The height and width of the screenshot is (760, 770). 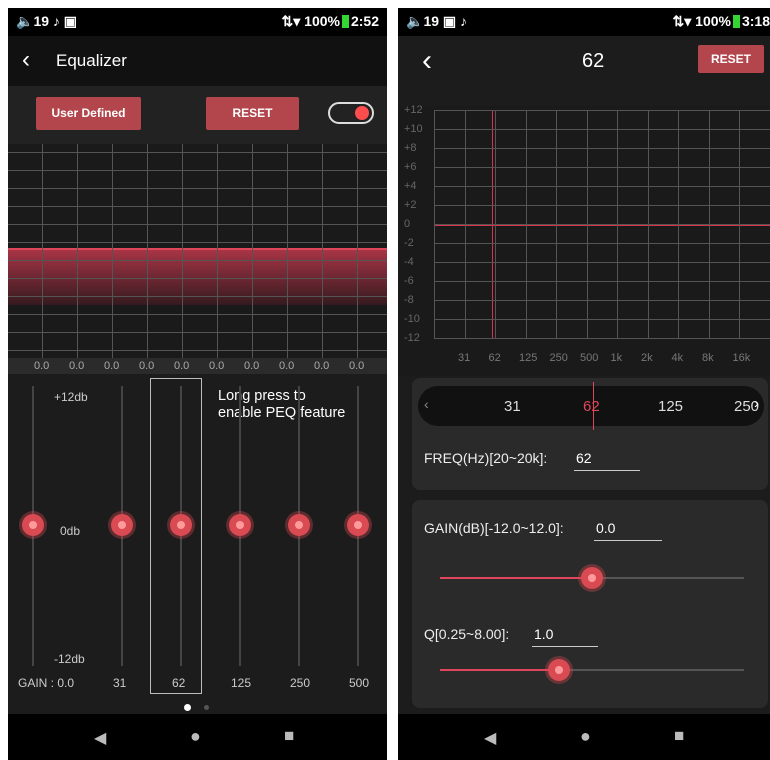 I want to click on x-axis-label: 2k, so click(x=647, y=358).